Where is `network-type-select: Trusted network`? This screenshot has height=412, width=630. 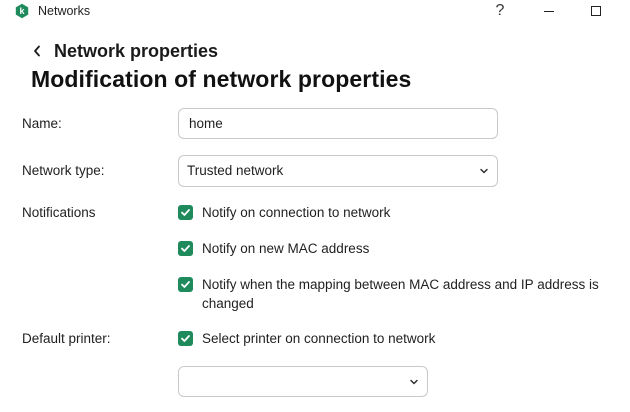 network-type-select: Trusted network is located at coordinates (338, 171).